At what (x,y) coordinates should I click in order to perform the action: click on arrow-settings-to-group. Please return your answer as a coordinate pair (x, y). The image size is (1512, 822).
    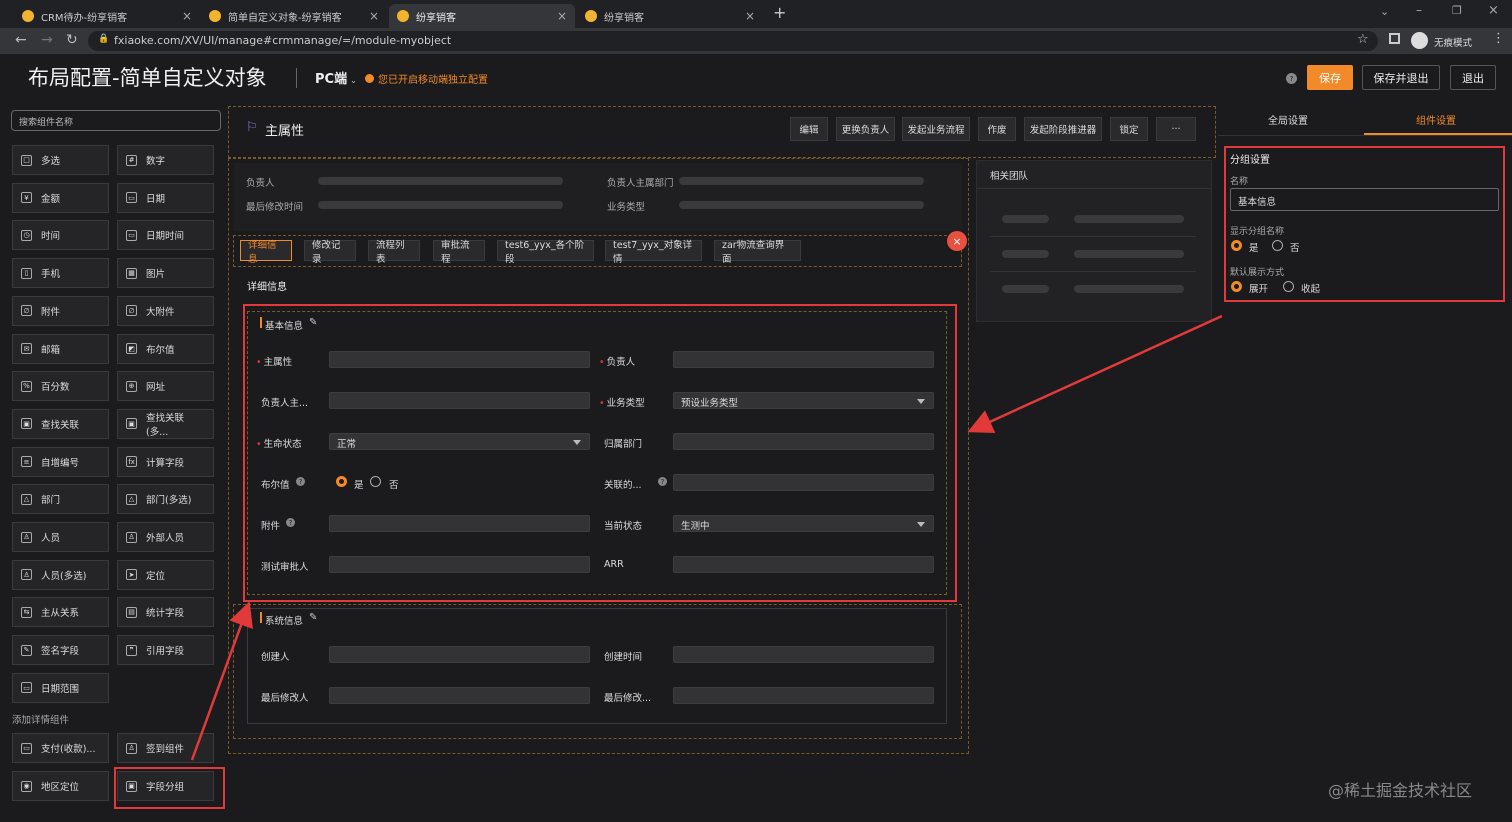
    Looking at the image, I should click on (1095, 374).